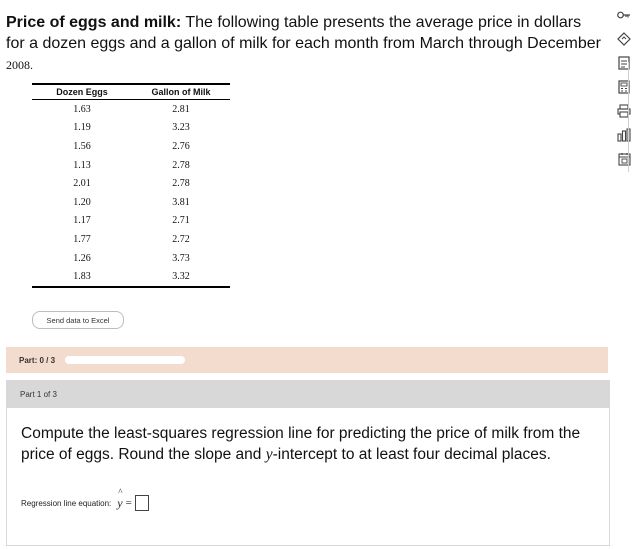 This screenshot has height=549, width=634. Describe the element at coordinates (181, 202) in the screenshot. I see `table-cell: 3.81` at that location.